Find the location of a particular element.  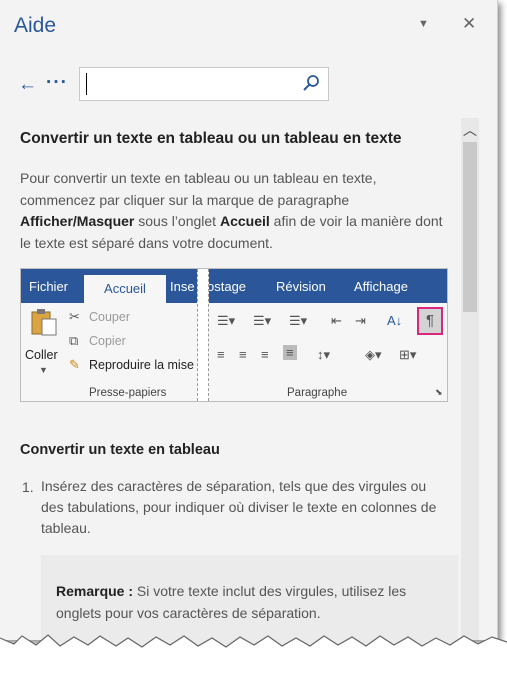

show-hide-pilcrow-icon: ¶ is located at coordinates (430, 321).